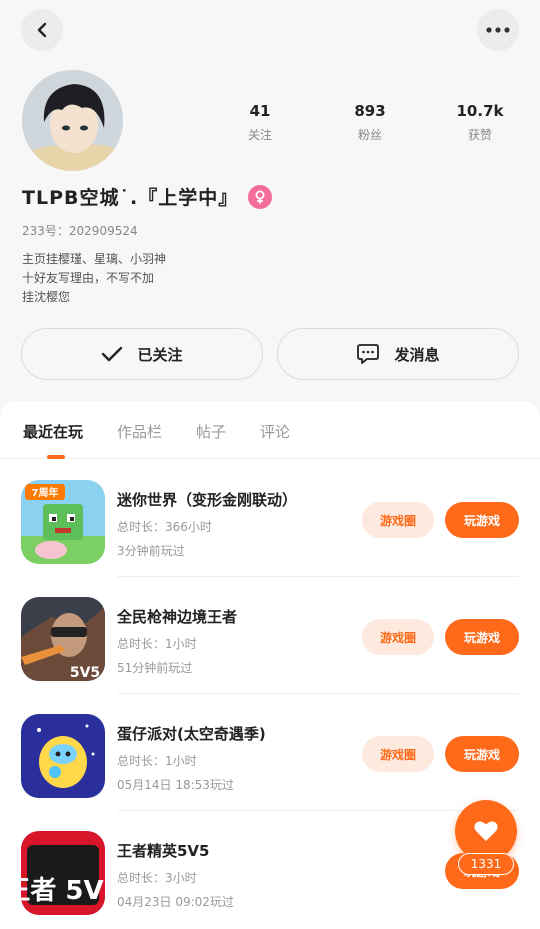 The height and width of the screenshot is (929, 540). I want to click on stat-label: 关注, so click(259, 135).